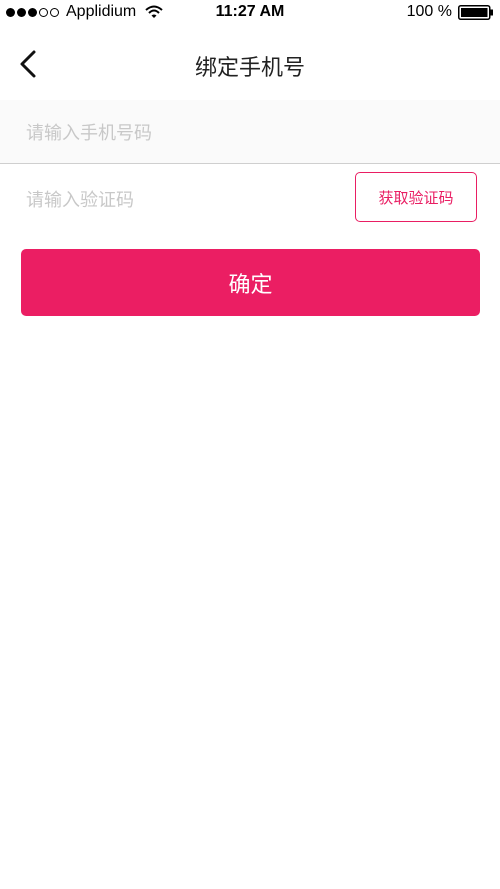 The width and height of the screenshot is (500, 889). I want to click on nav-bar: 绑定手机号, so click(250, 63).